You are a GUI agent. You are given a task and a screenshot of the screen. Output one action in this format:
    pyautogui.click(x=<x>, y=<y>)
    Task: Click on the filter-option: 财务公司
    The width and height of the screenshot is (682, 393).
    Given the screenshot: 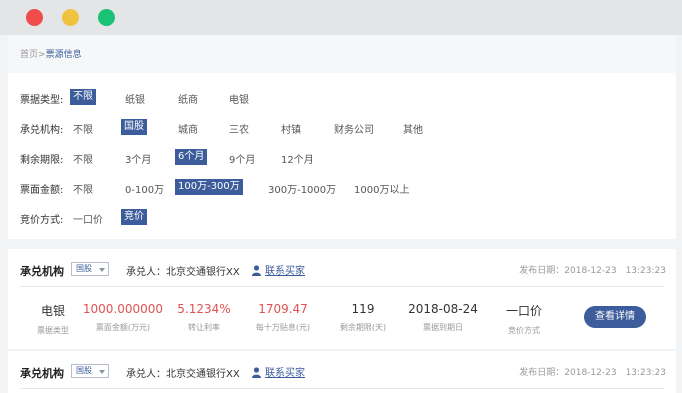 What is the action you would take?
    pyautogui.click(x=354, y=128)
    